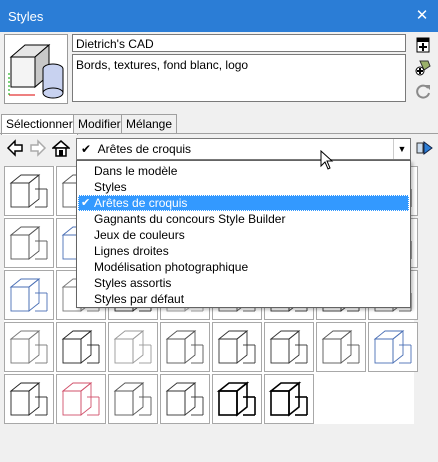 Image resolution: width=438 pixels, height=462 pixels. I want to click on create-style-icon, so click(423, 45).